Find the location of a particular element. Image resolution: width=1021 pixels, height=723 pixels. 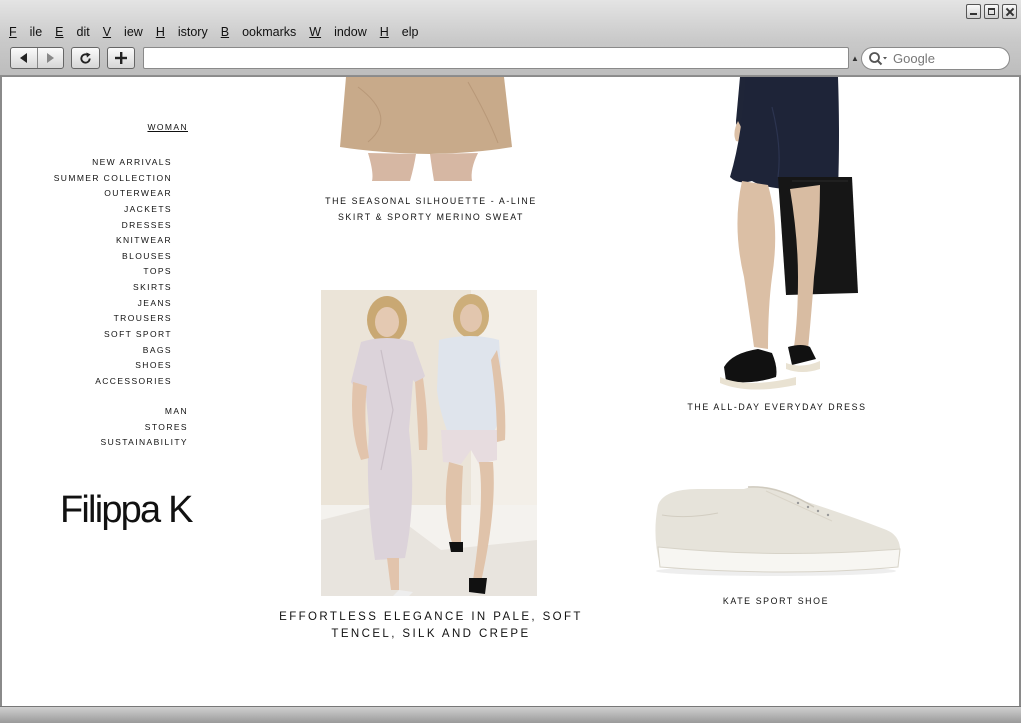

window-controls is located at coordinates (991, 11).